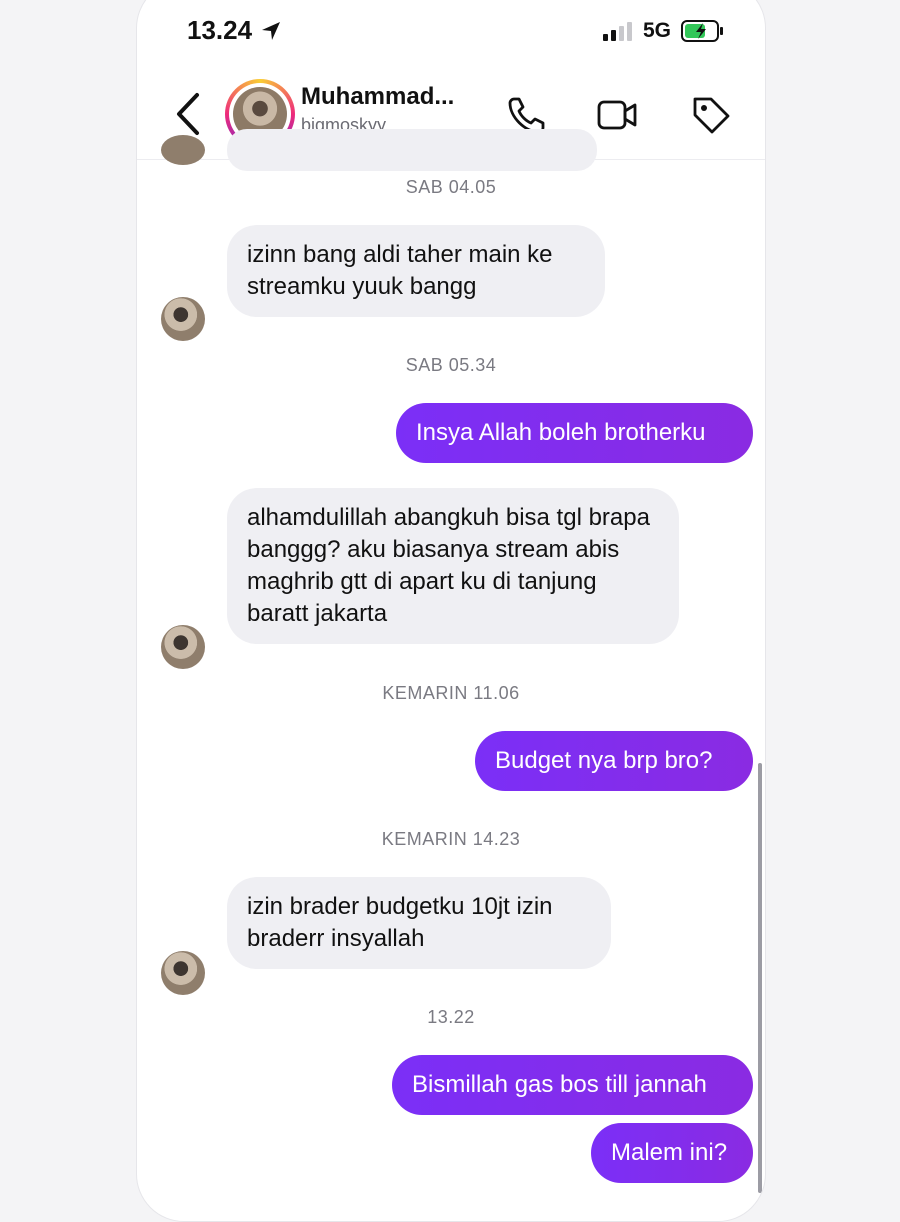  What do you see at coordinates (572, 1085) in the screenshot?
I see `message-bubble-outgoing: Bismillah gas bos till jannah` at bounding box center [572, 1085].